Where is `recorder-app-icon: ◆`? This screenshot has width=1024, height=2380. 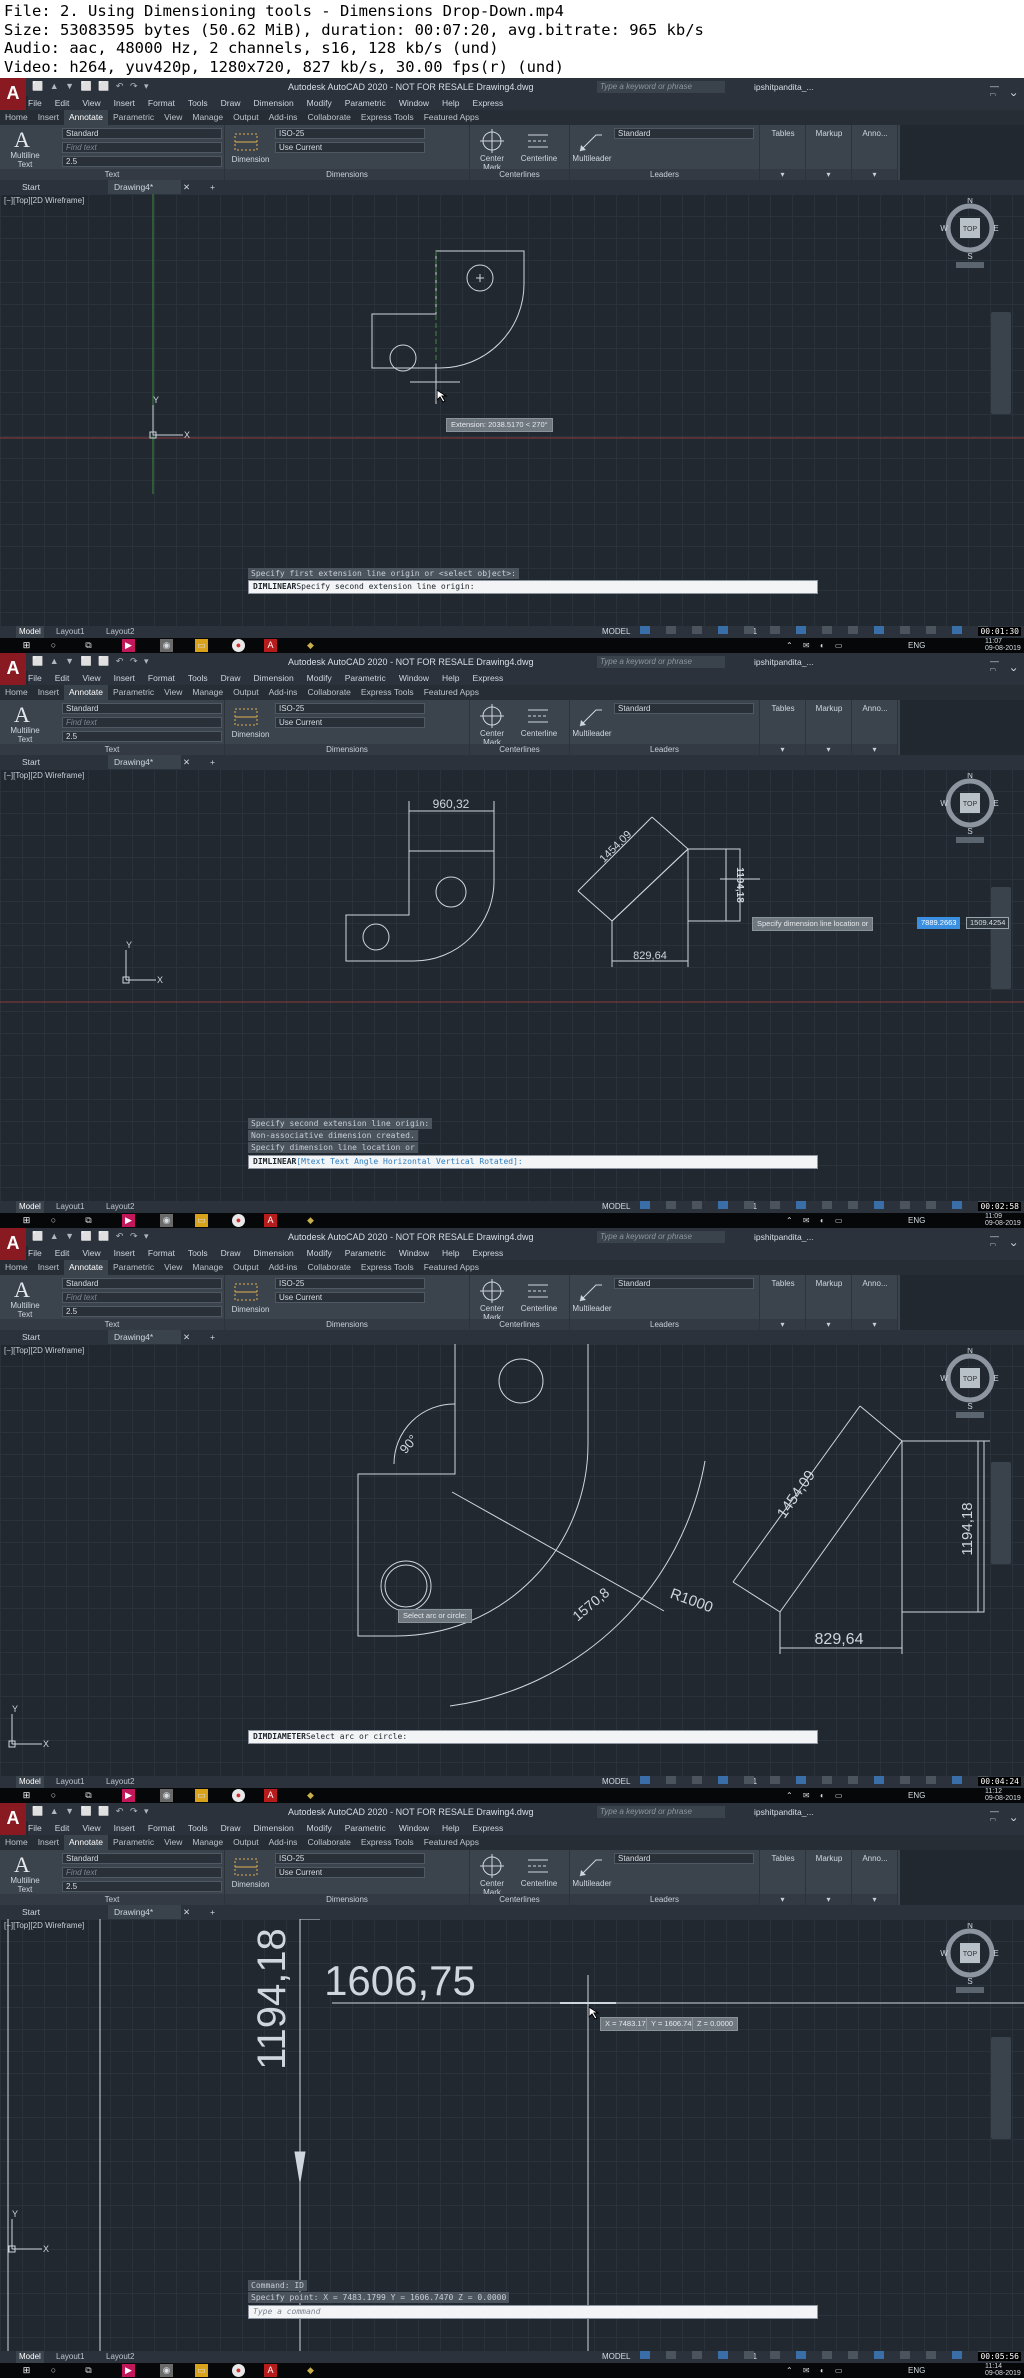 recorder-app-icon: ◆ is located at coordinates (310, 1795).